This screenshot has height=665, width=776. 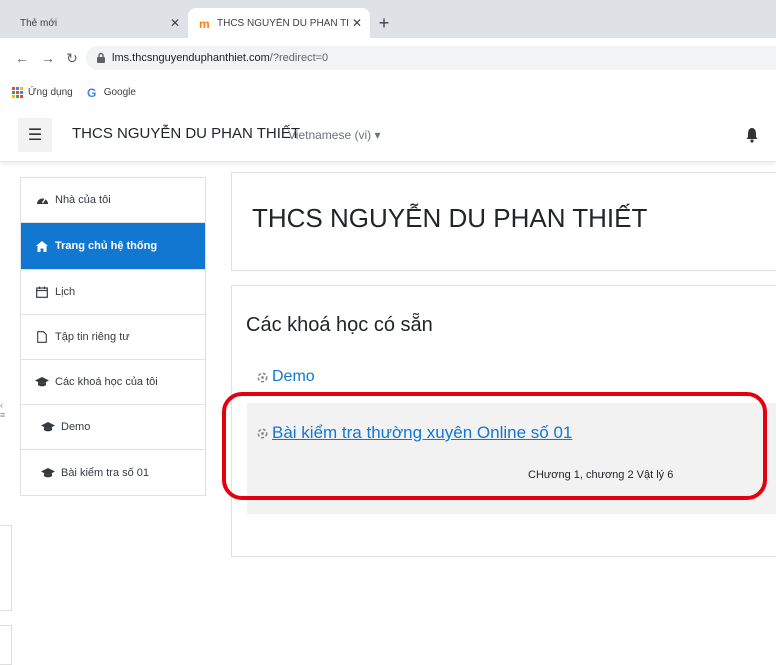 What do you see at coordinates (92, 337) in the screenshot?
I see `sidebar-item-label: Tập tin riêng tư` at bounding box center [92, 337].